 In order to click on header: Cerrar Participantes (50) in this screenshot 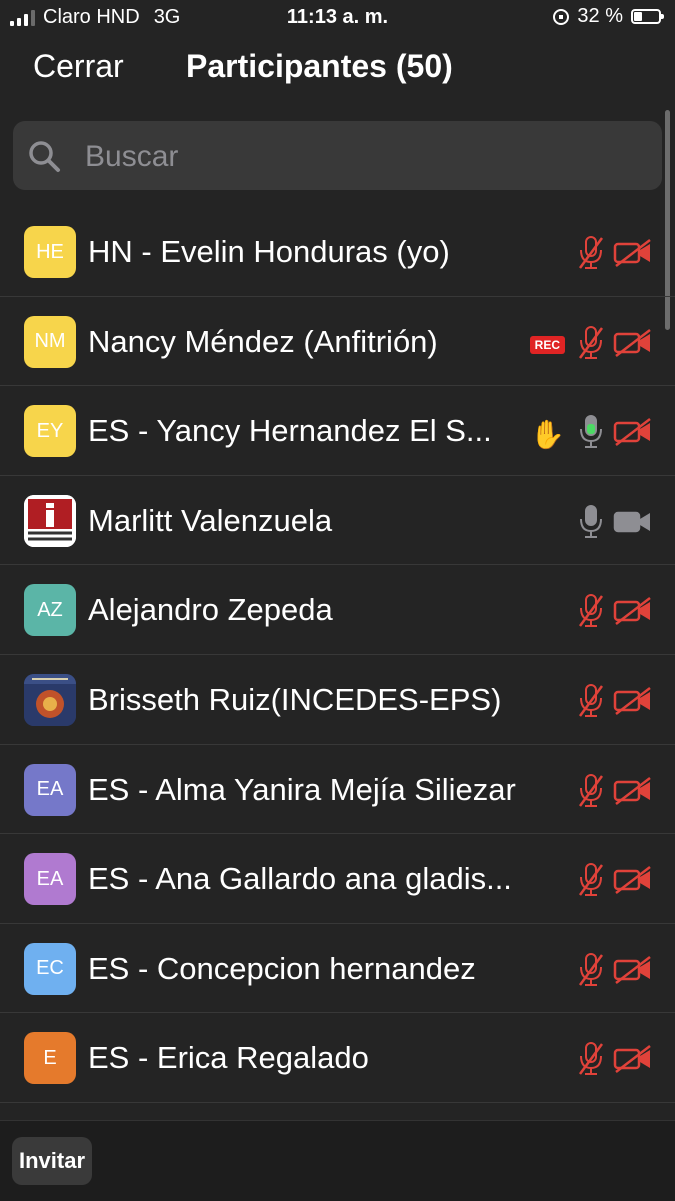, I will do `click(337, 69)`.